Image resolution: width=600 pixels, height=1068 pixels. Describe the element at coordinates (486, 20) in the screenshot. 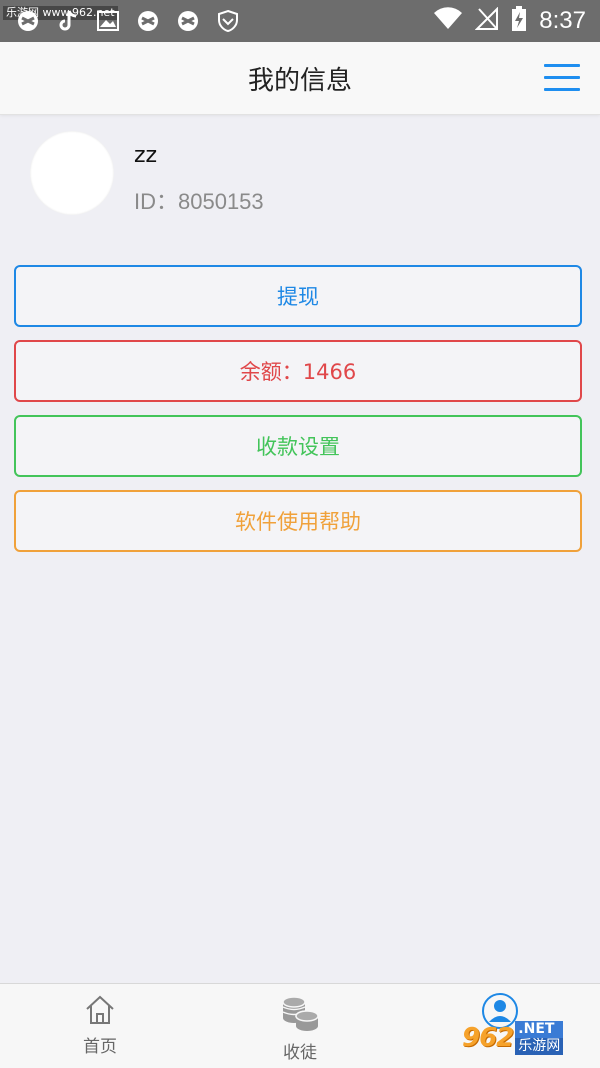

I see `no-signal-icon` at that location.